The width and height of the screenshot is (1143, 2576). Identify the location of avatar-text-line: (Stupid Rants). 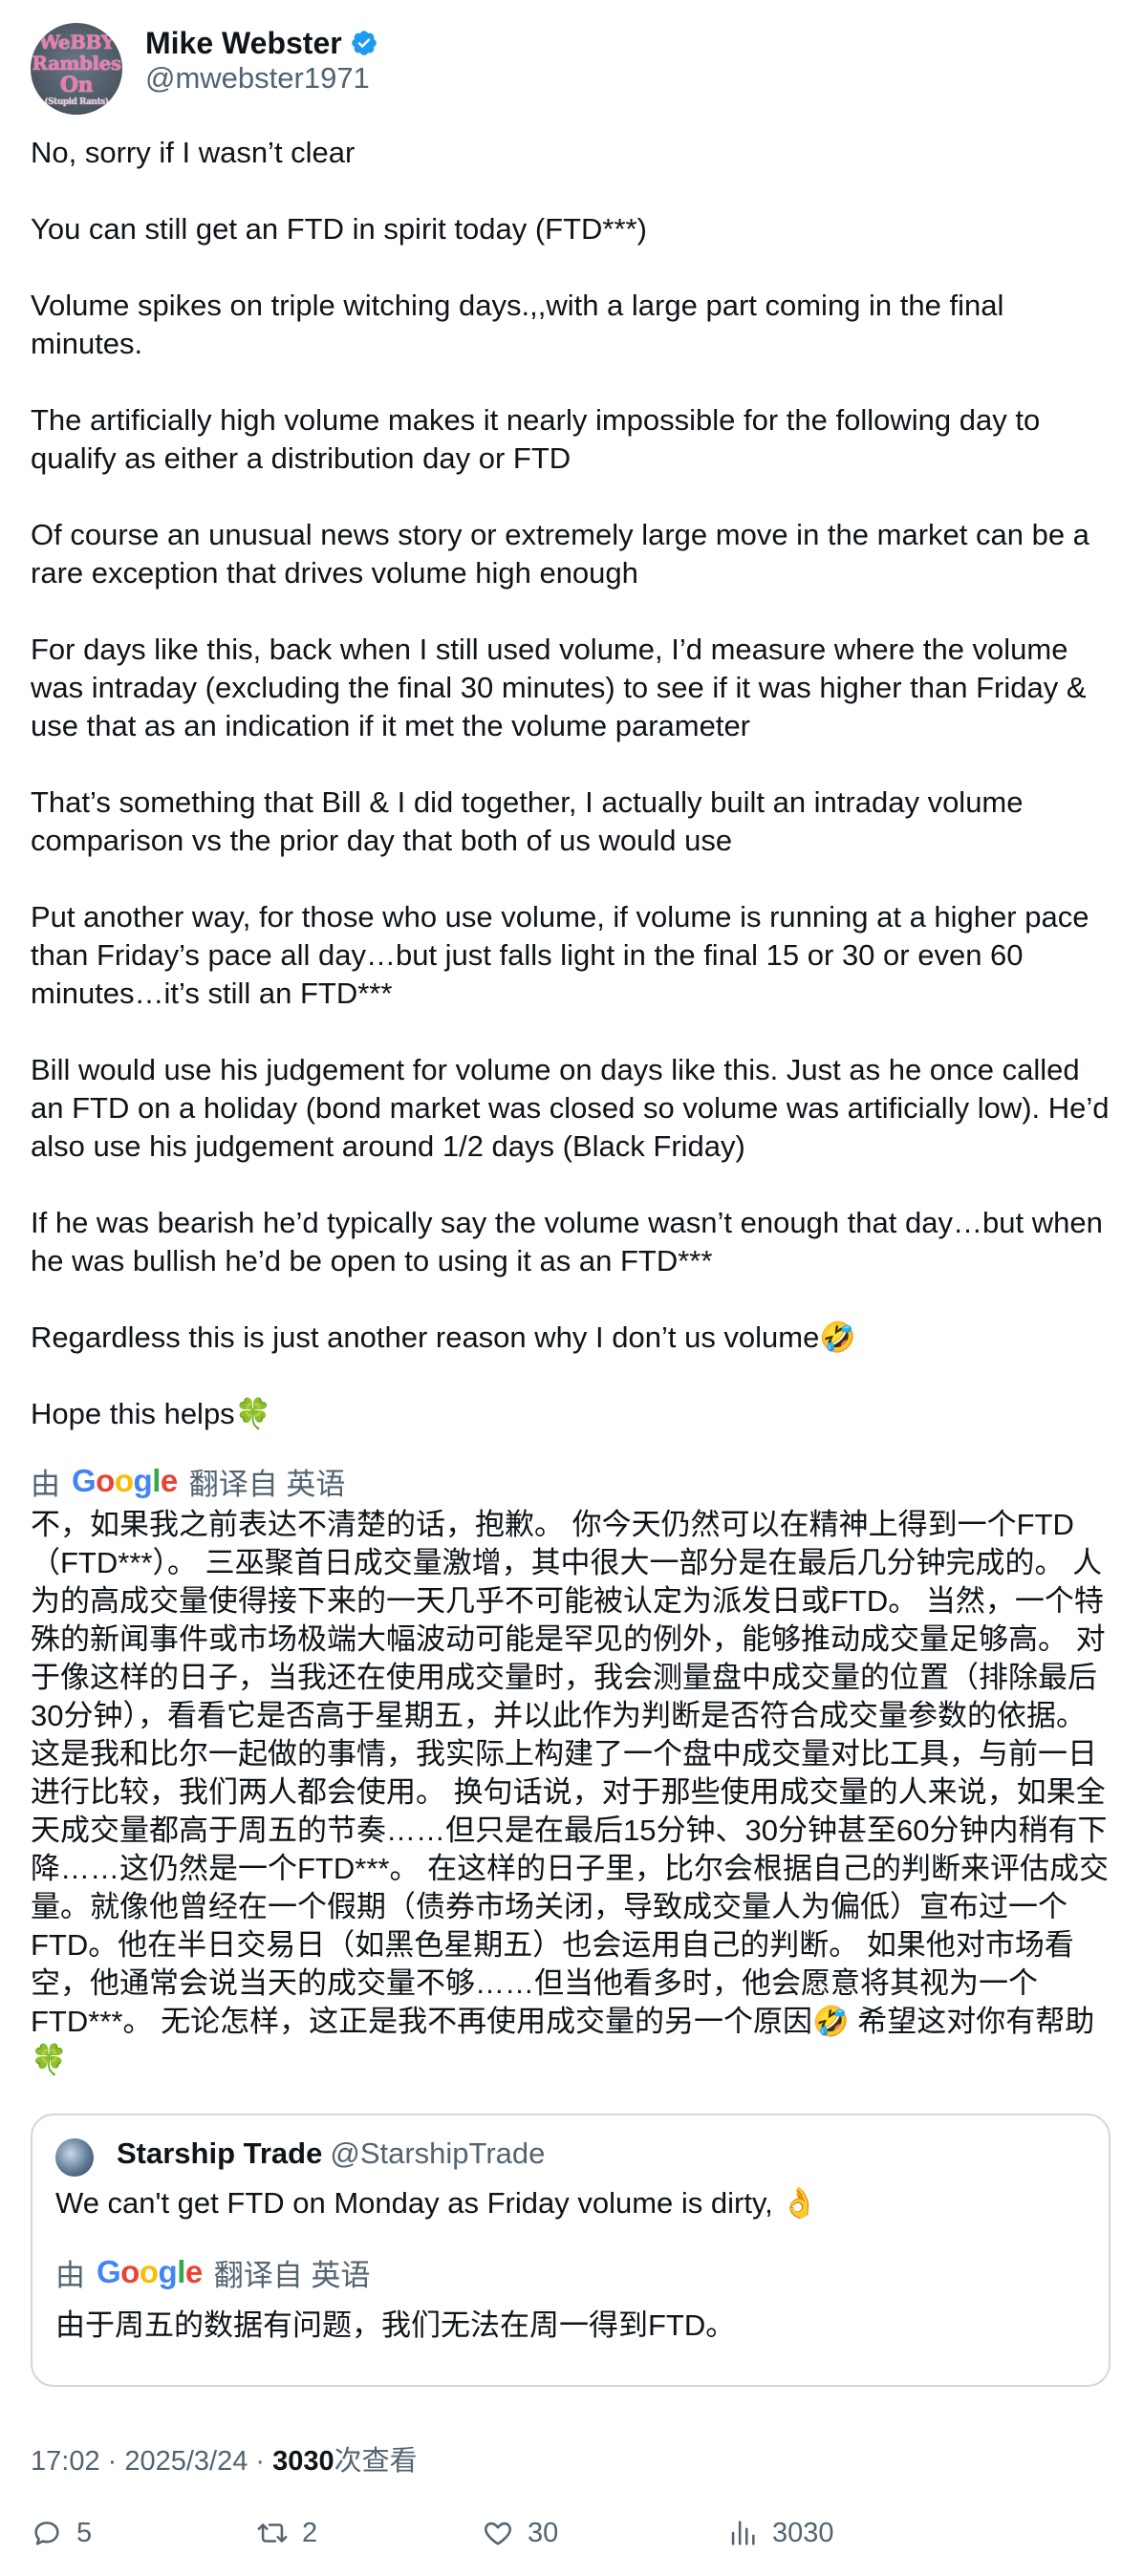
(76, 102).